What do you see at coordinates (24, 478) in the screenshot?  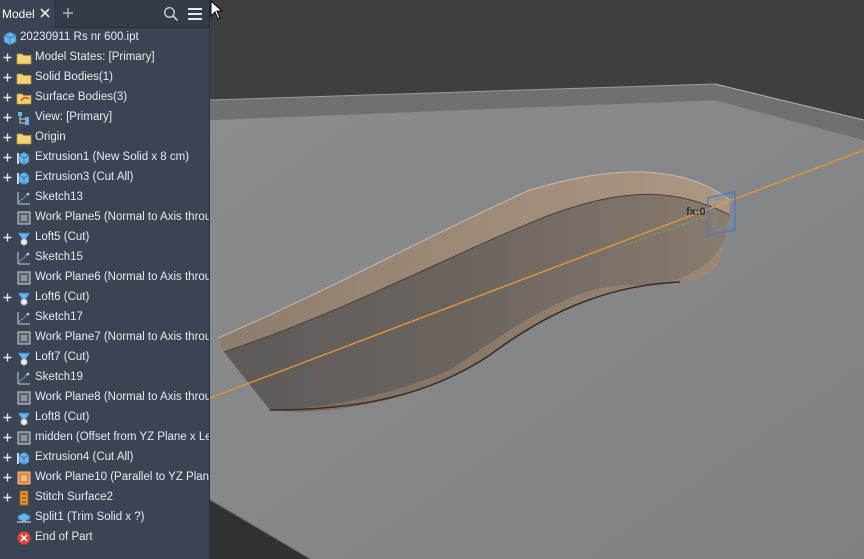 I see `workplane-orange-icon` at bounding box center [24, 478].